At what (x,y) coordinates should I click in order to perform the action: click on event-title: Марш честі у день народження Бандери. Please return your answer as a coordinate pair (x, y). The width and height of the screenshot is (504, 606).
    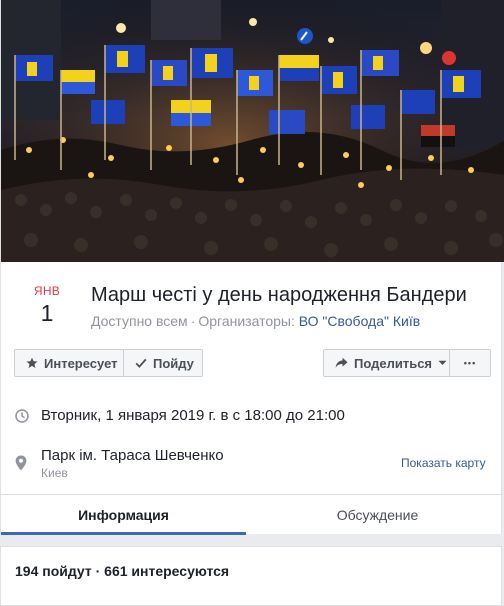
    Looking at the image, I should click on (279, 295).